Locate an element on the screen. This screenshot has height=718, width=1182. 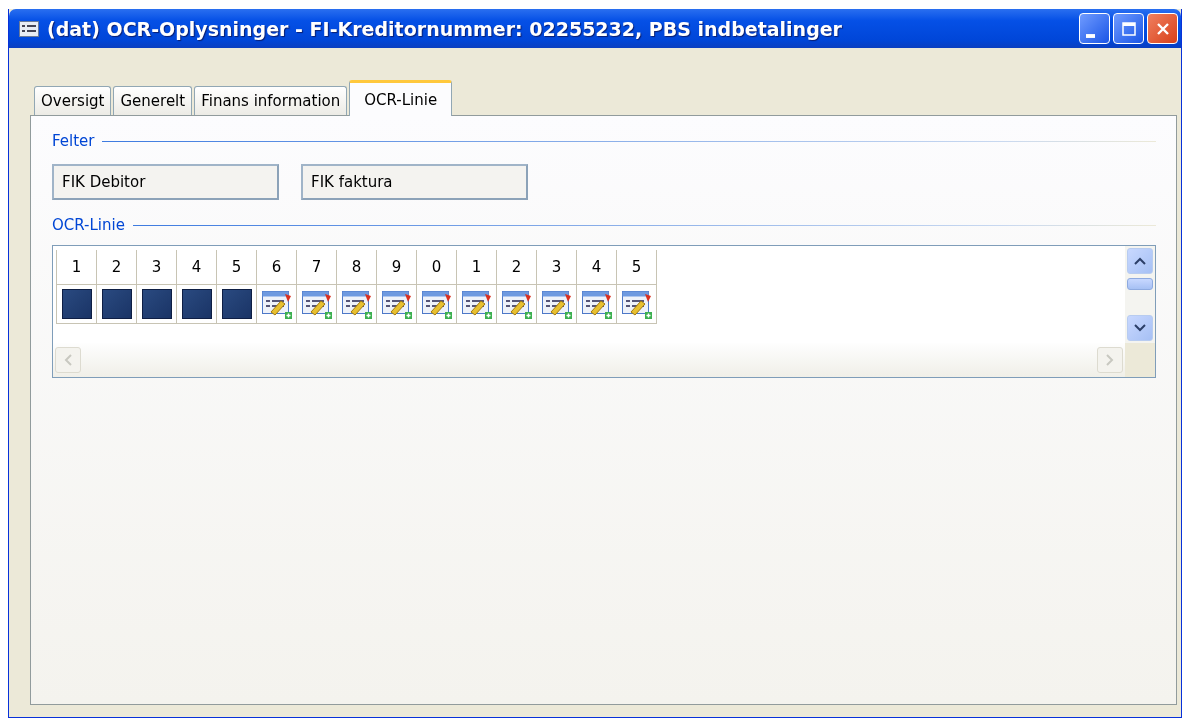
caret-right-icon is located at coordinates (1110, 360).